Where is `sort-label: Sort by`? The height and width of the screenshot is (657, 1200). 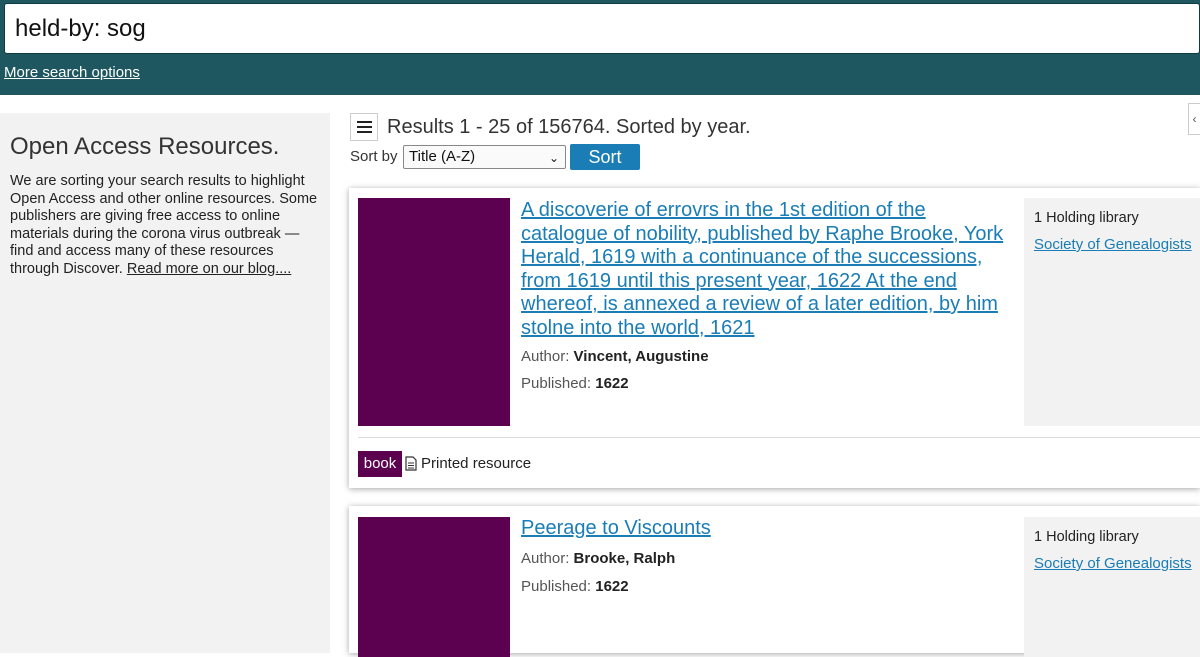
sort-label: Sort by is located at coordinates (374, 156).